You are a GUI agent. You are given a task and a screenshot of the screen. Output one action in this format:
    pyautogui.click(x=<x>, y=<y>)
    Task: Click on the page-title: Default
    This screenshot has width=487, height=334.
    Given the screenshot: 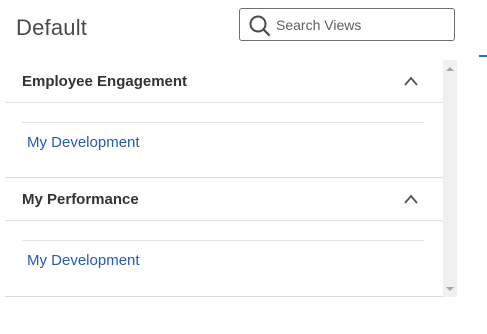 What is the action you would take?
    pyautogui.click(x=52, y=27)
    